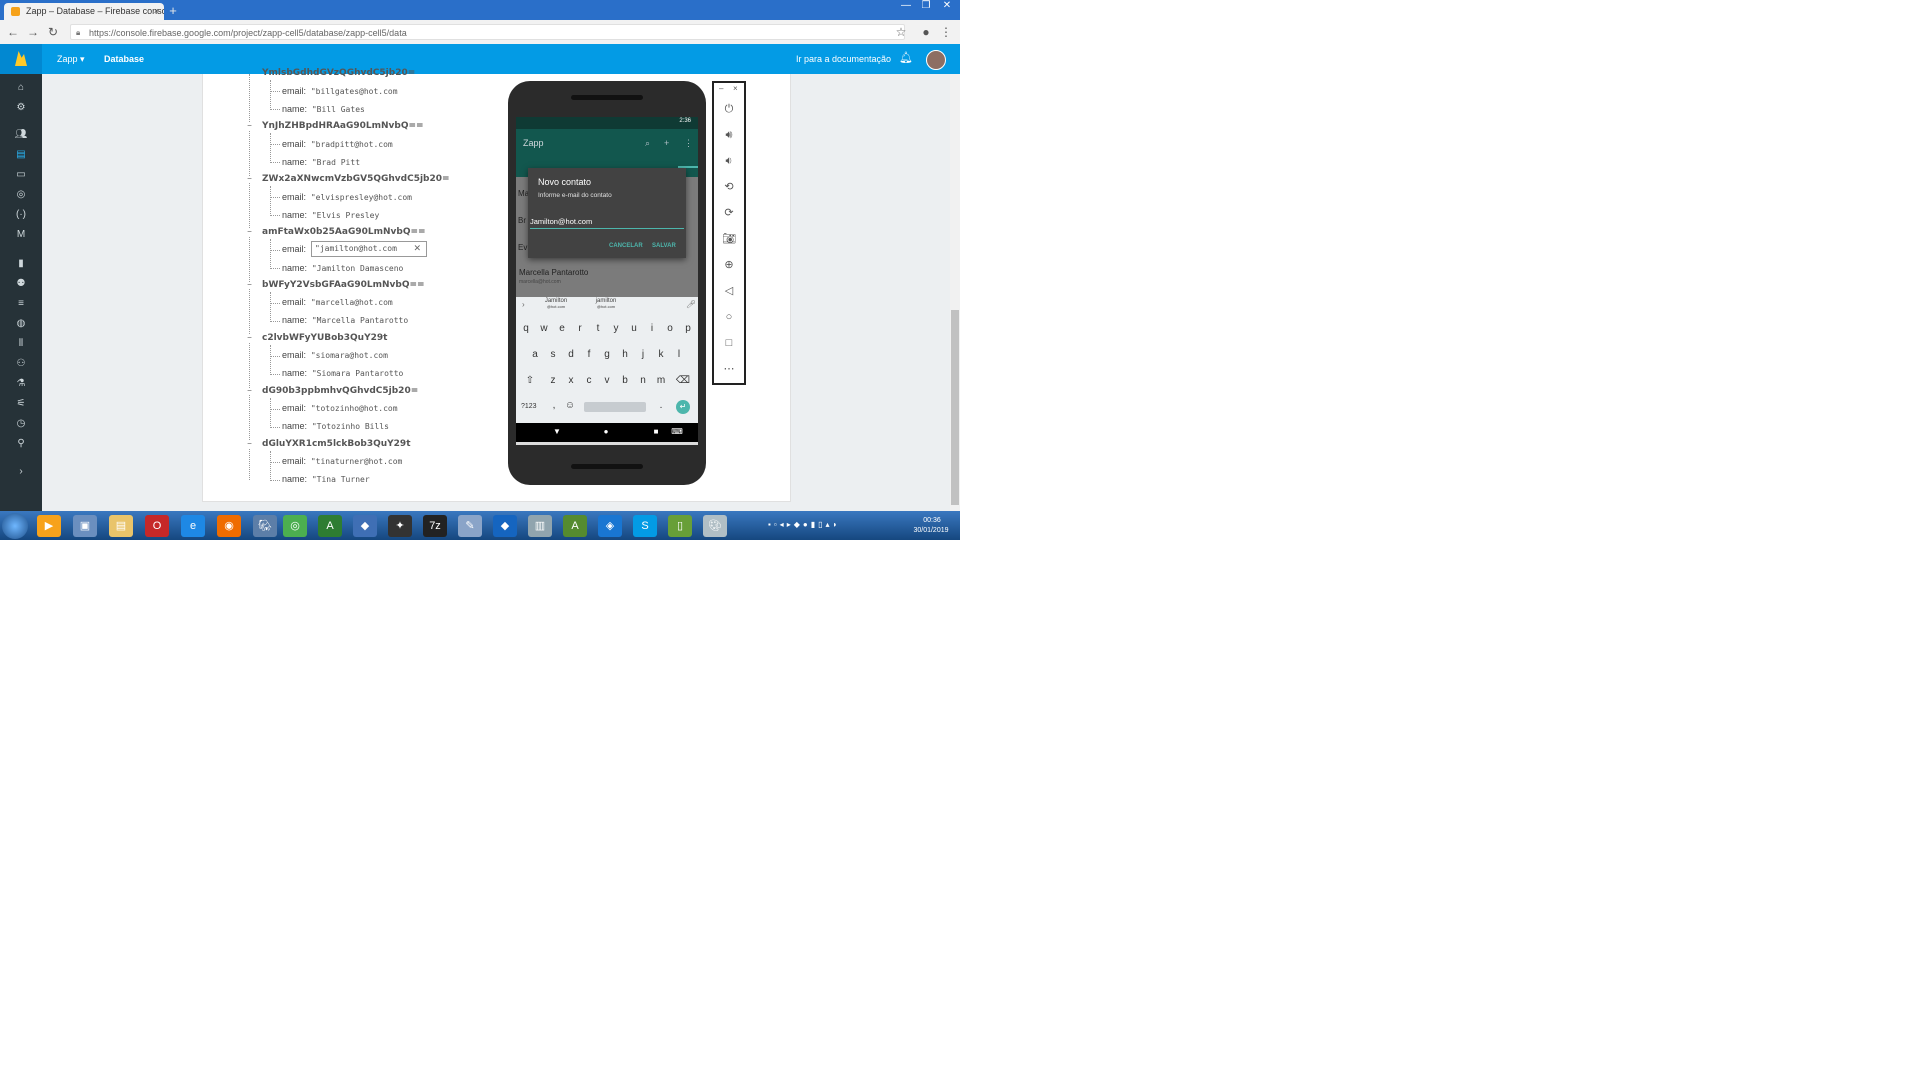 Image resolution: width=1920 pixels, height=1080 pixels. What do you see at coordinates (193, 526) in the screenshot?
I see `internet-explorer-icon: e` at bounding box center [193, 526].